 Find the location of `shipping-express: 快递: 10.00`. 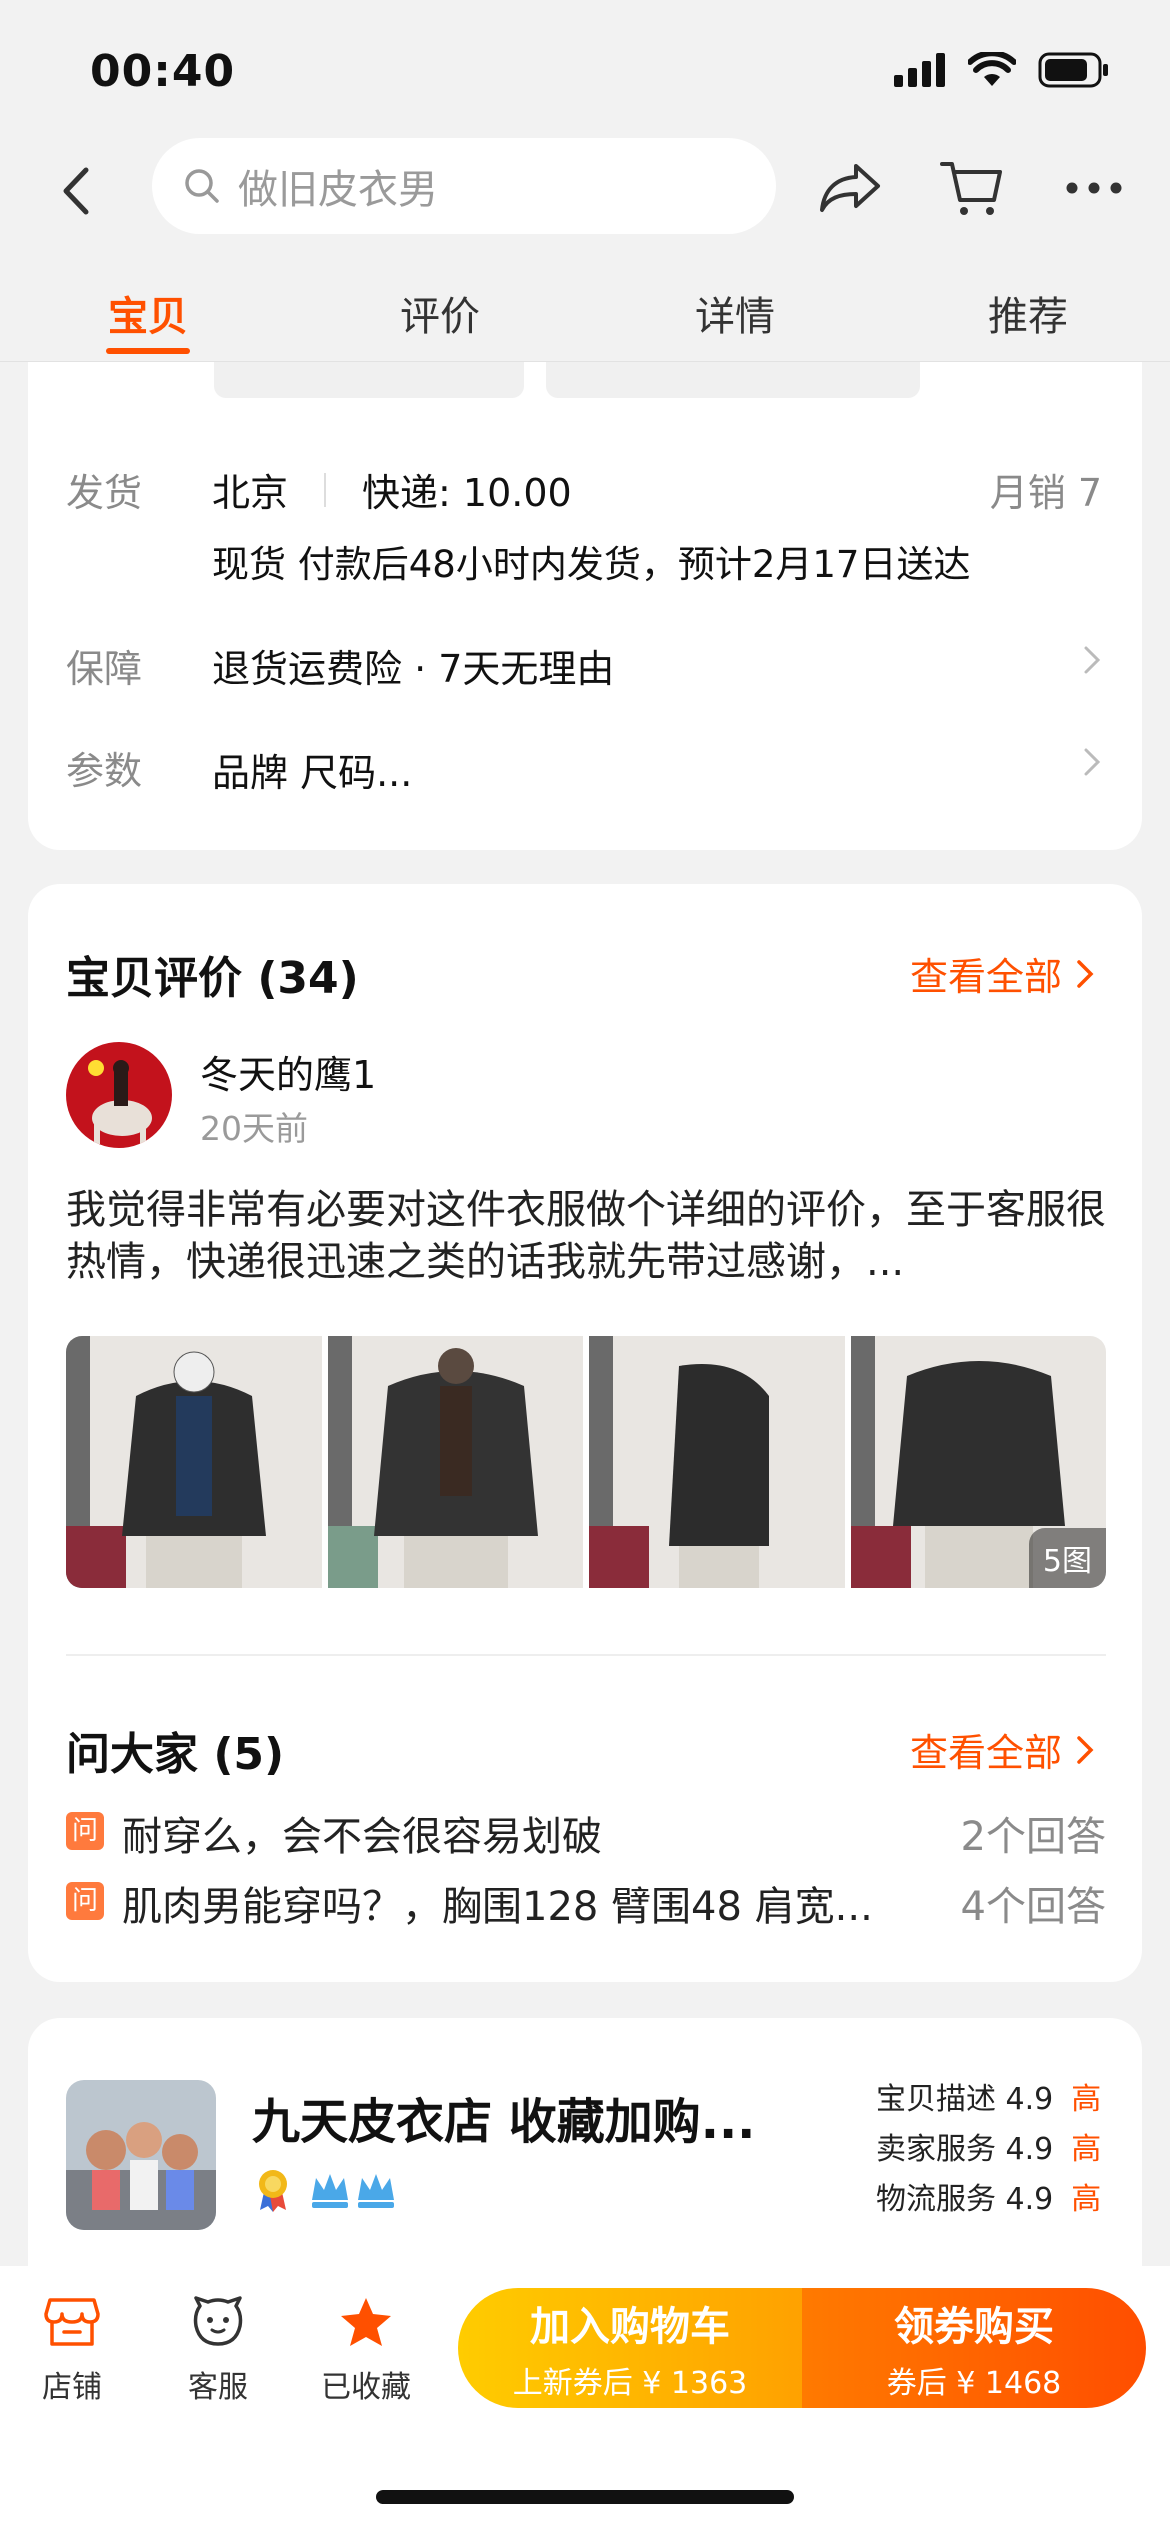

shipping-express: 快递: 10.00 is located at coordinates (467, 493).